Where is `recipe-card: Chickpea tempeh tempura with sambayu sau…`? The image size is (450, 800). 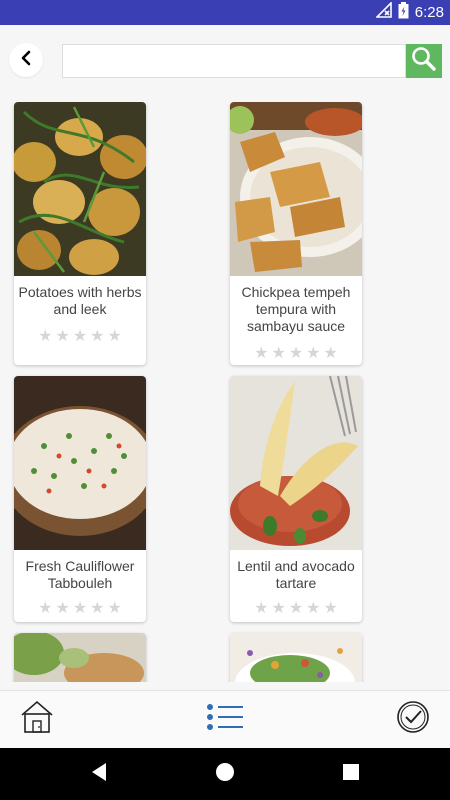 recipe-card: Chickpea tempeh tempura with sambayu sau… is located at coordinates (296, 233).